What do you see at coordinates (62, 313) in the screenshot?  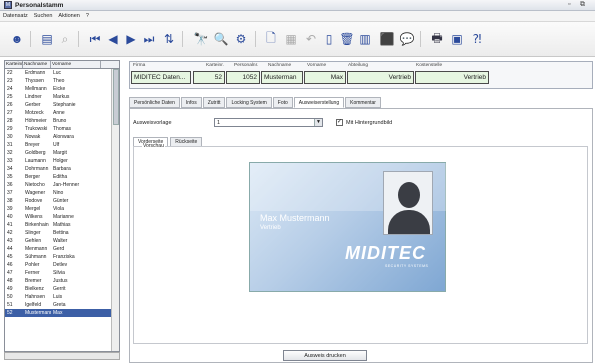 I see `list-item: 52 Mustermann Max` at bounding box center [62, 313].